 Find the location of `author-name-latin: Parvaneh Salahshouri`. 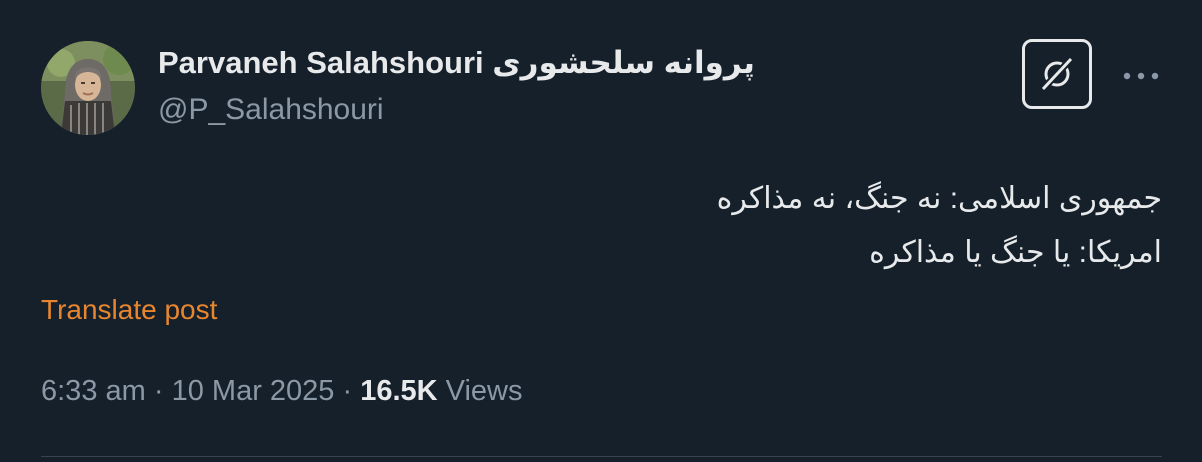

author-name-latin: Parvaneh Salahshouri is located at coordinates (321, 62).